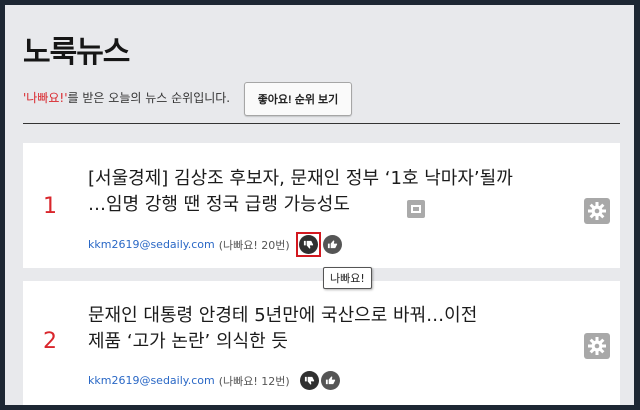 The width and height of the screenshot is (640, 410). I want to click on rank-number: 1, so click(50, 206).